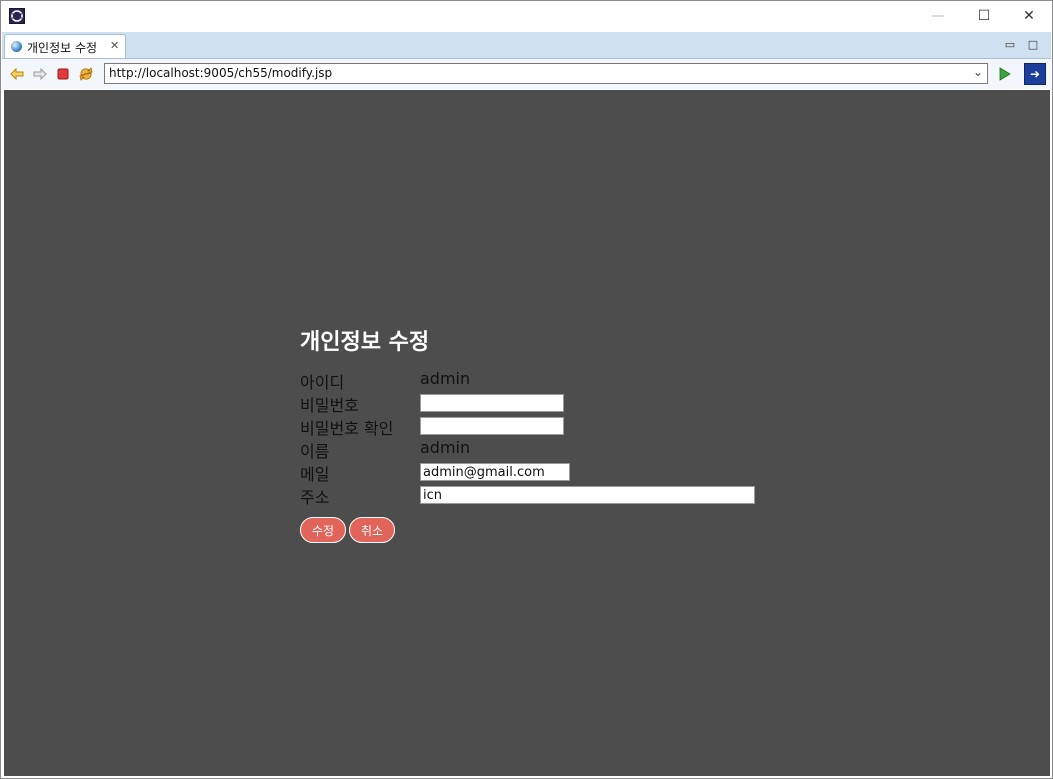  Describe the element at coordinates (1035, 74) in the screenshot. I see `external-browser-icon: ➜` at that location.